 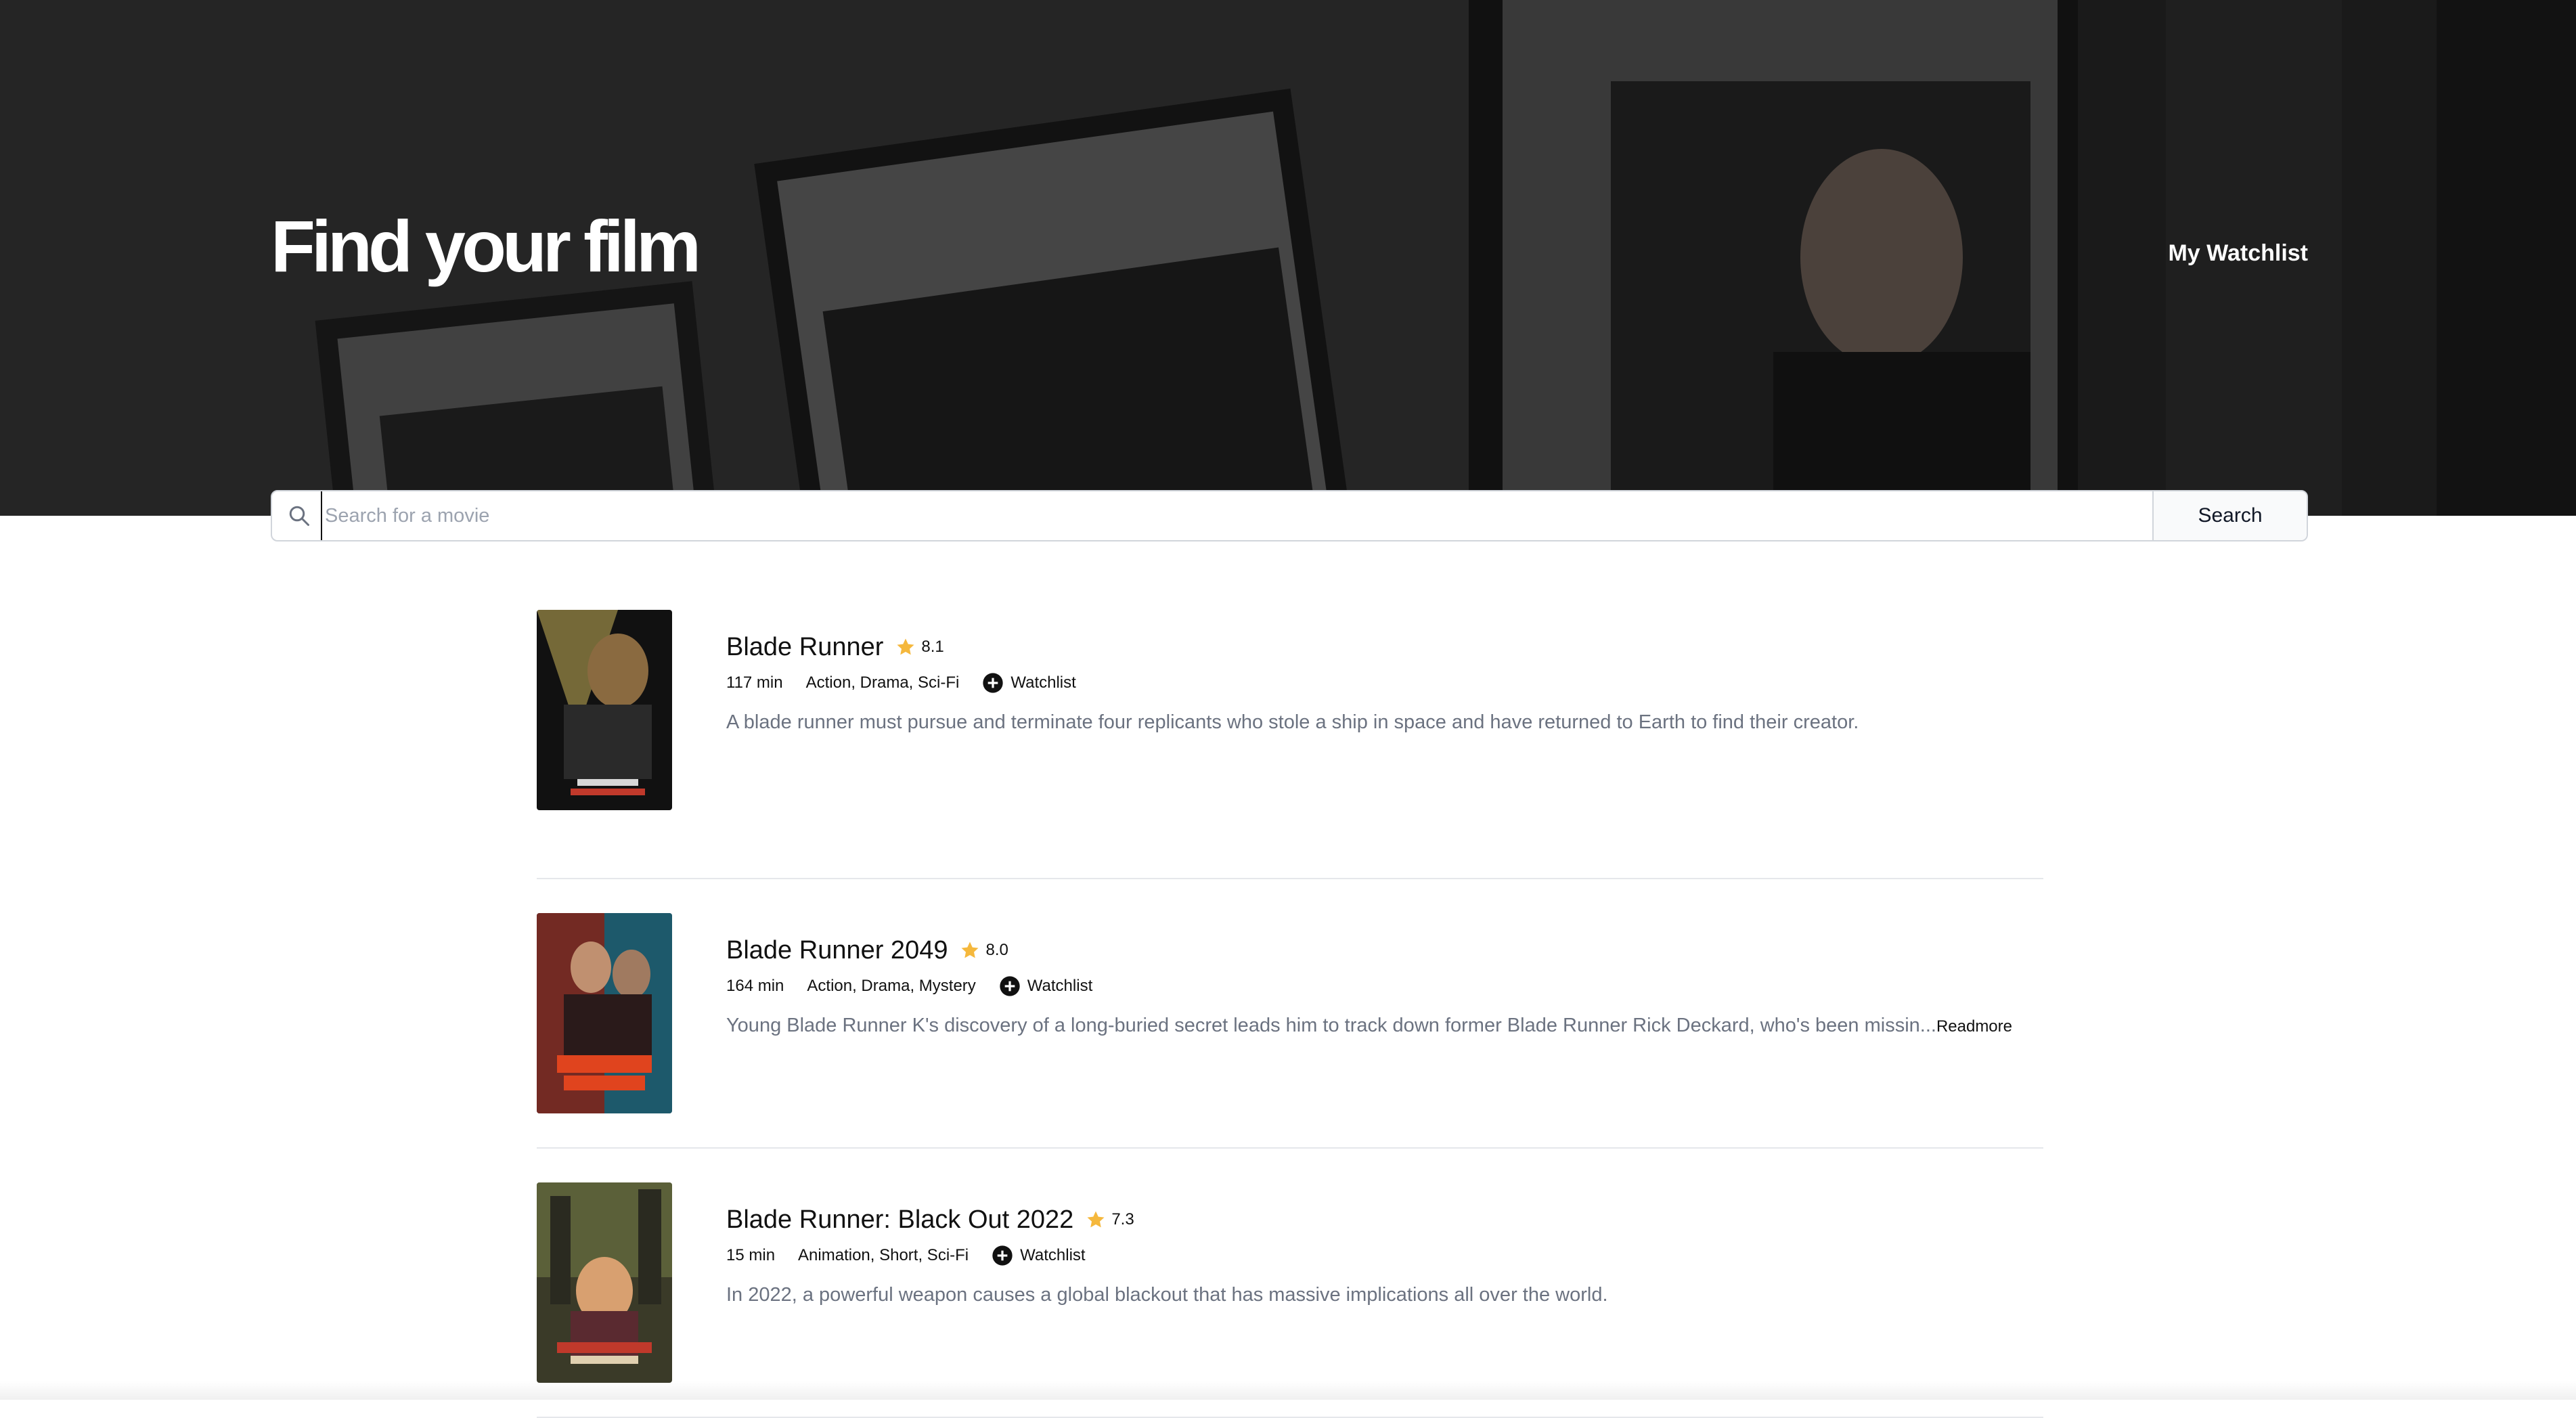 I want to click on search-icon, so click(x=299, y=516).